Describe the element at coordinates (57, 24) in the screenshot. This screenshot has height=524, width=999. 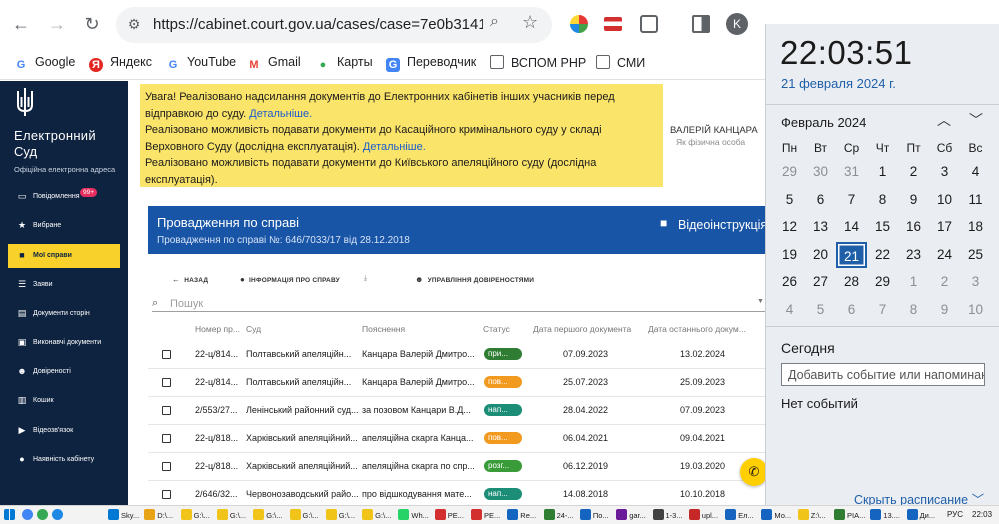
I see `forward-arrow-icon: →` at that location.